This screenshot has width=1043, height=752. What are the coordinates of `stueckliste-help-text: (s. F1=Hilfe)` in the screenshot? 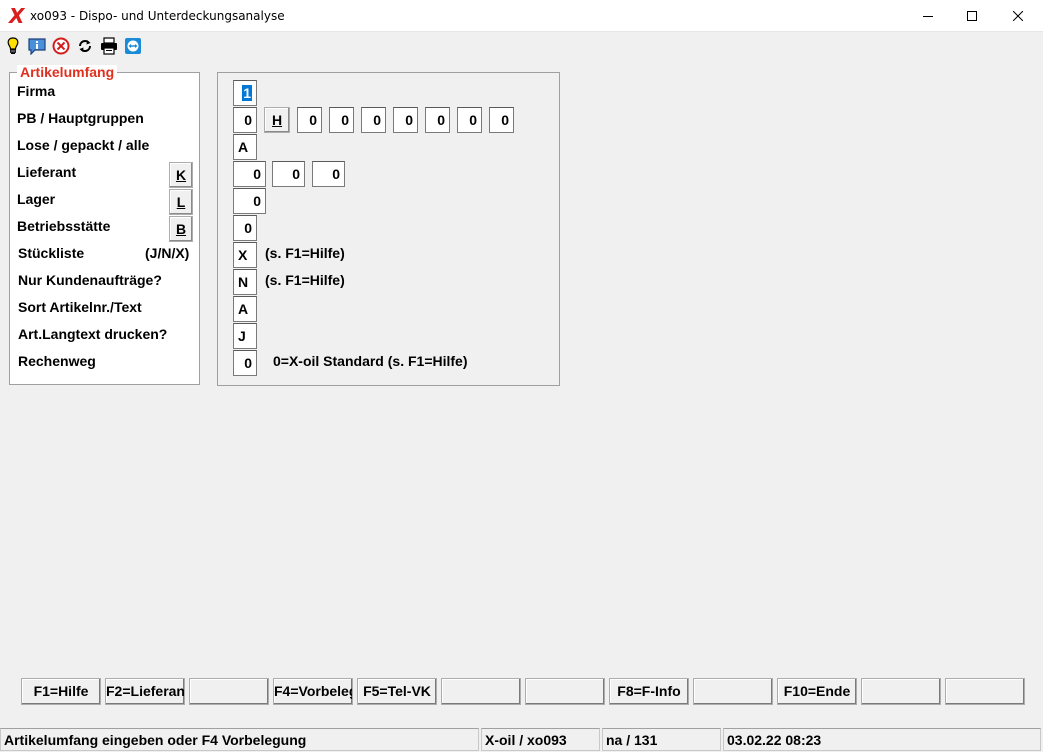 It's located at (305, 253).